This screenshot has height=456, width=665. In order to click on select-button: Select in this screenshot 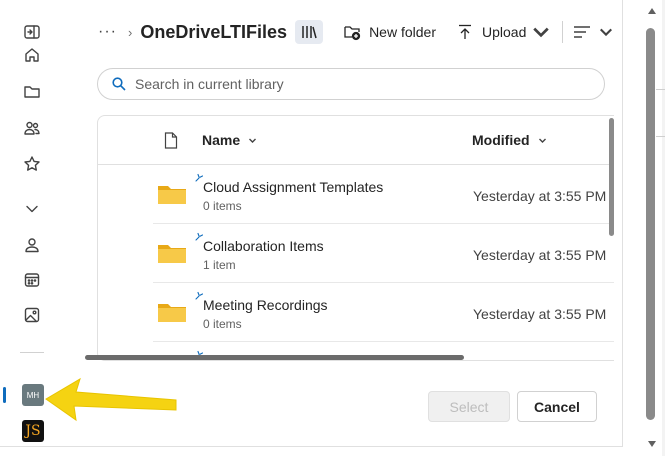, I will do `click(469, 406)`.